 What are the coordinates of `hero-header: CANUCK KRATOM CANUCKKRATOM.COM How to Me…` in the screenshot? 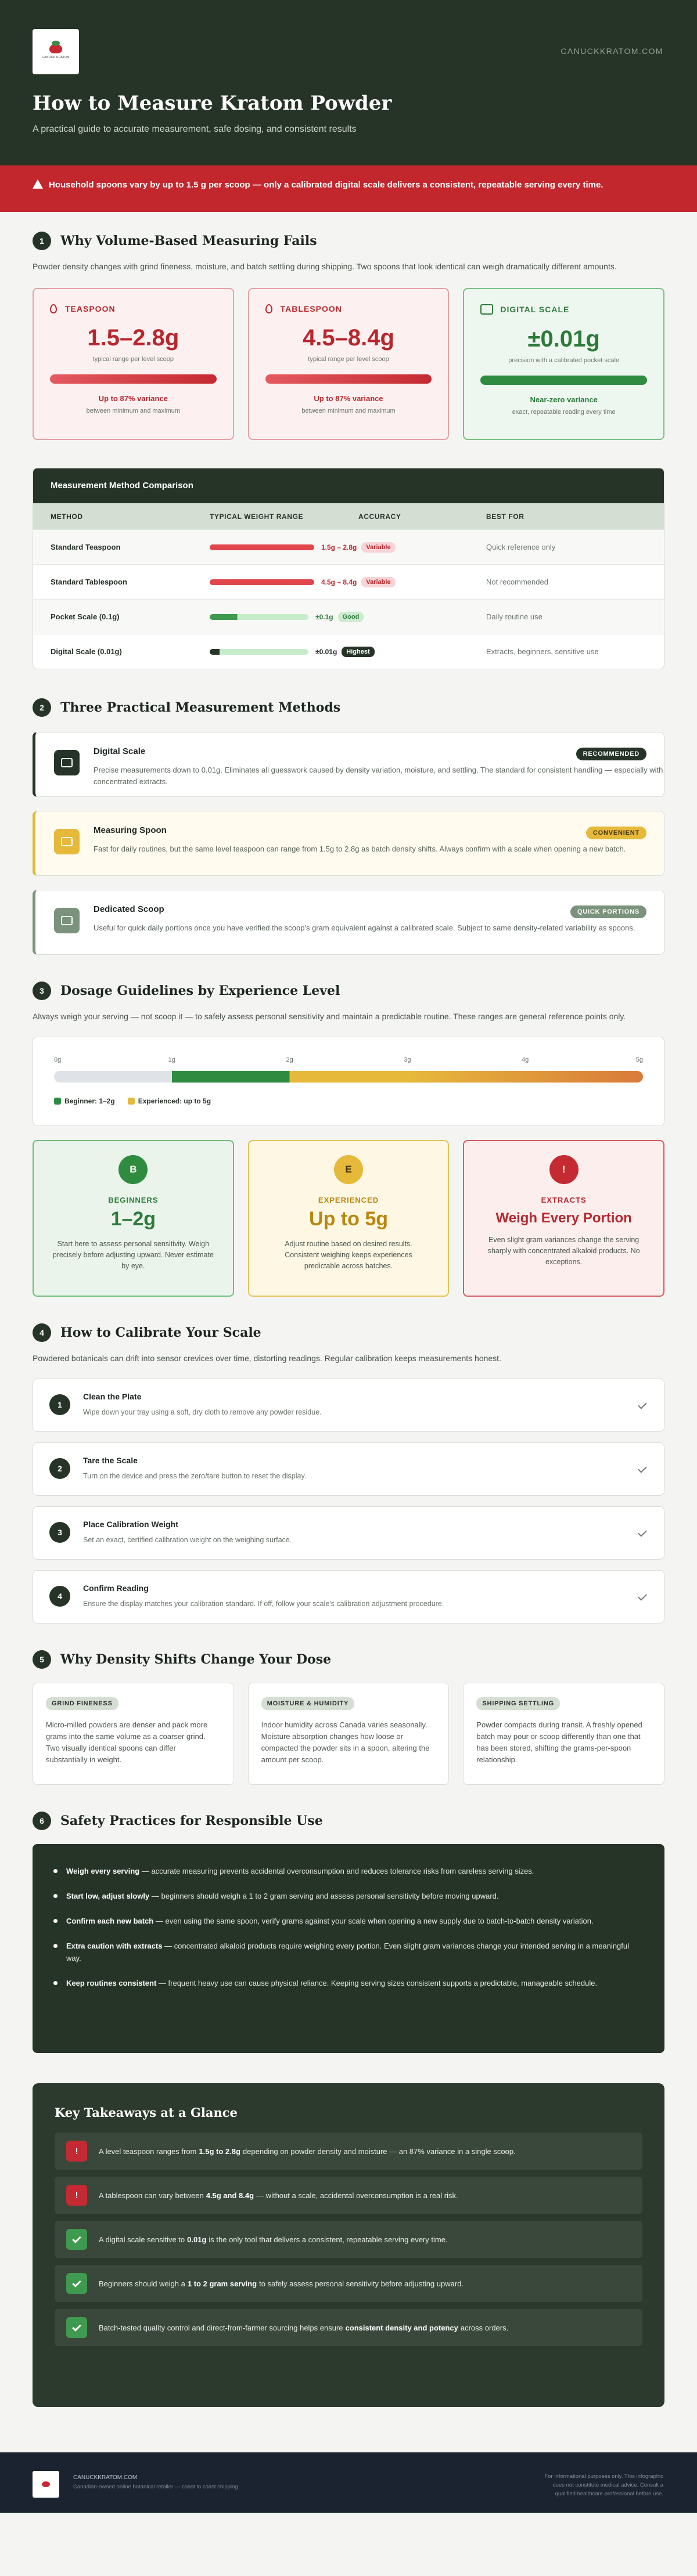 It's located at (348, 82).